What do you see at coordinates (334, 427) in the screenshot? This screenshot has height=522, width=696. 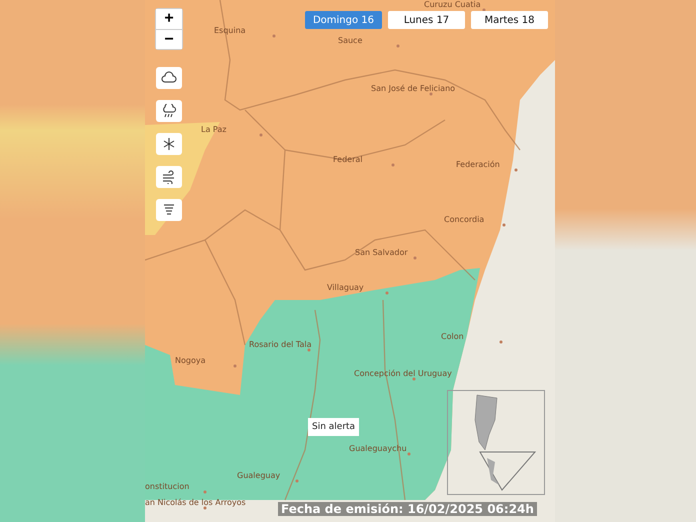 I see `alert-tooltip: Sin alerta` at bounding box center [334, 427].